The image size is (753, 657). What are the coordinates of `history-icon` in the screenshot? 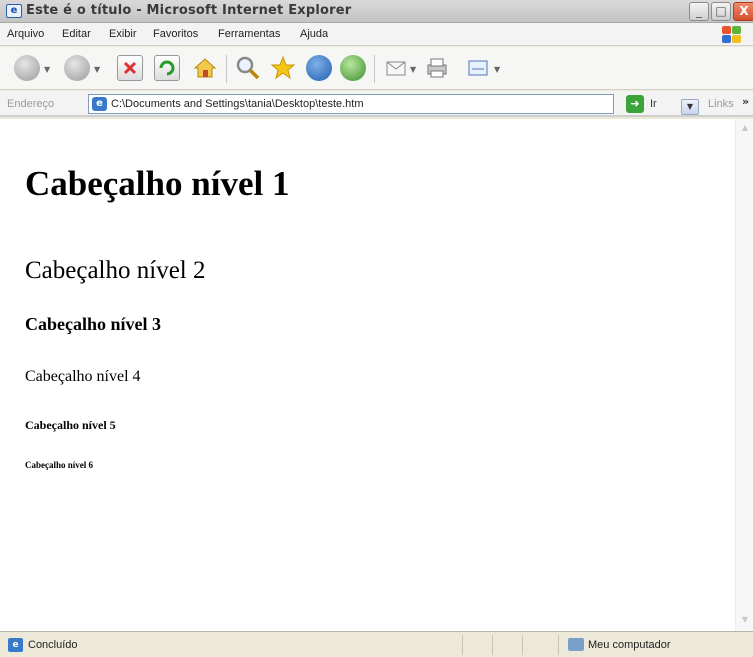 It's located at (353, 68).